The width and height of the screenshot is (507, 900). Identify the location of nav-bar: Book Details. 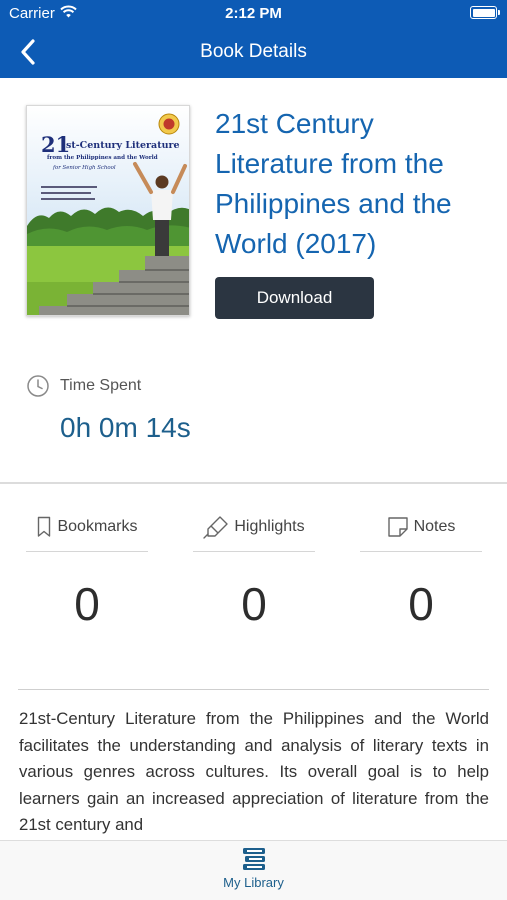
(253, 52).